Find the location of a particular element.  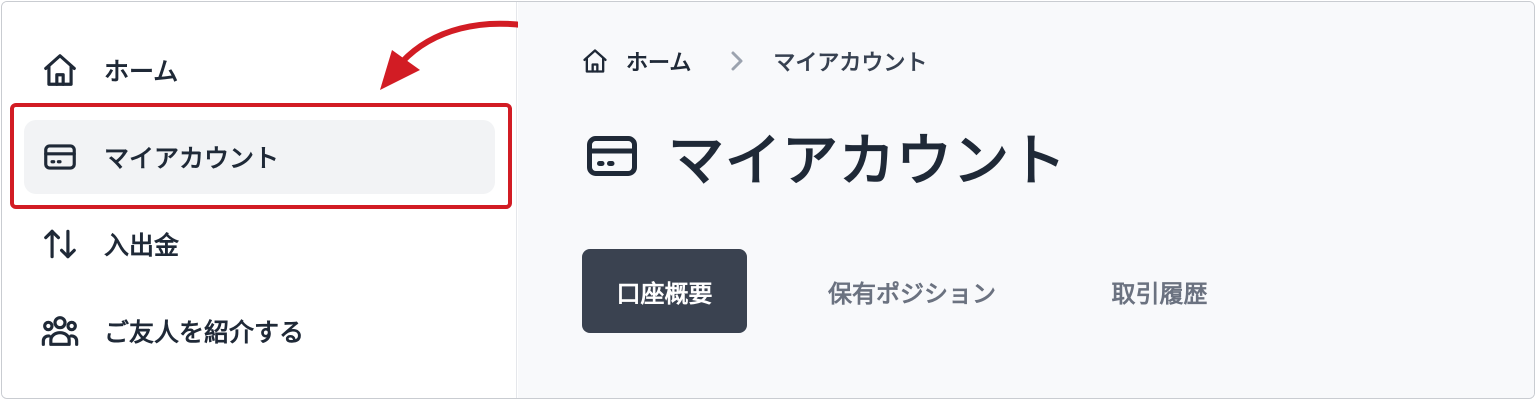

tab-account-overview: 口座概要 is located at coordinates (664, 291).